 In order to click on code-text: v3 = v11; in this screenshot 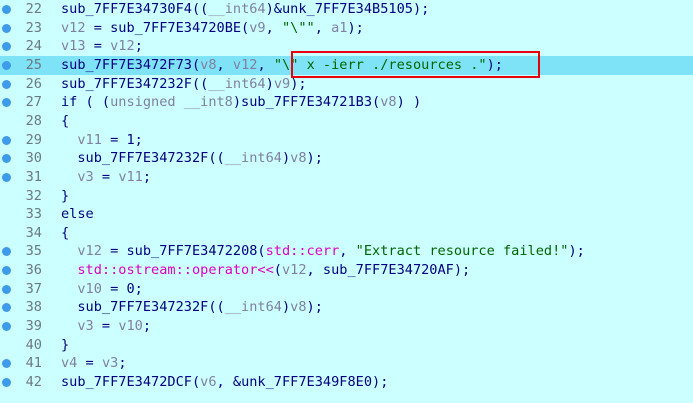, I will do `click(106, 177)`.